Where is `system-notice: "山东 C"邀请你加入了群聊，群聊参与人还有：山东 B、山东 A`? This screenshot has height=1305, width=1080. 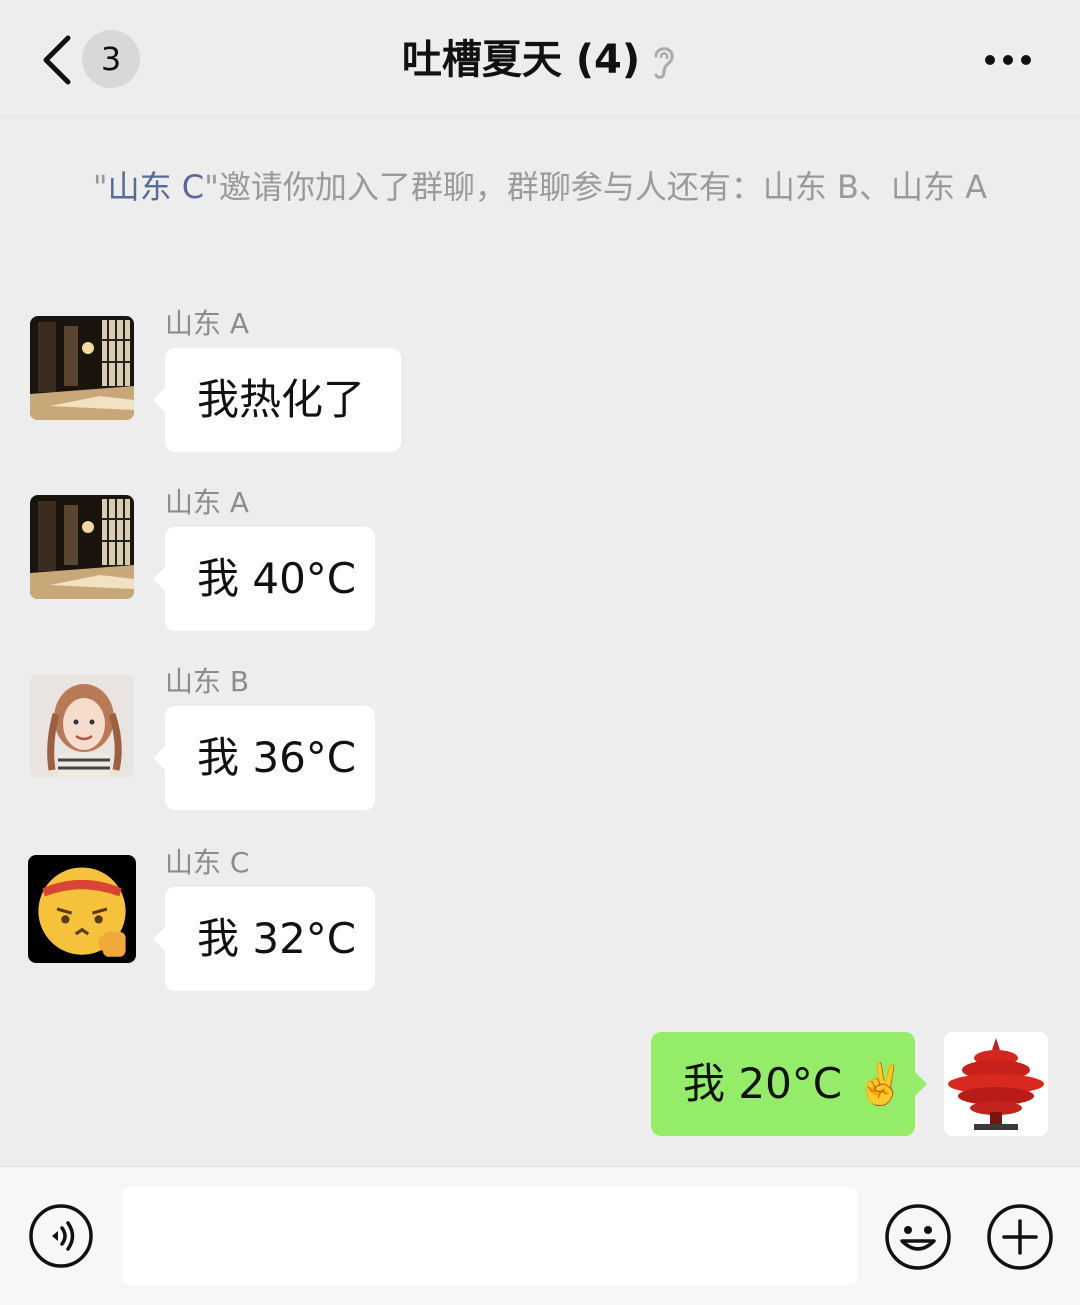 system-notice: "山东 C"邀请你加入了群聊，群聊参与人还有：山东 B、山东 A is located at coordinates (540, 187).